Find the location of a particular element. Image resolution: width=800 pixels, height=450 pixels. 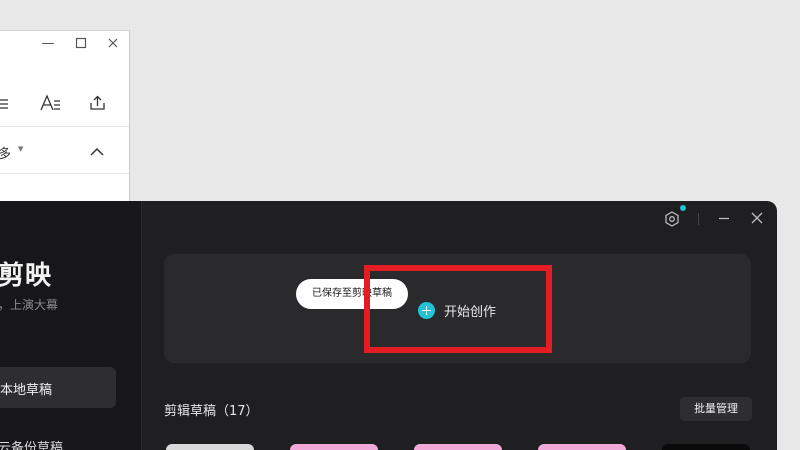

drafts-section-title: 剪辑草稿（17） is located at coordinates (211, 411).